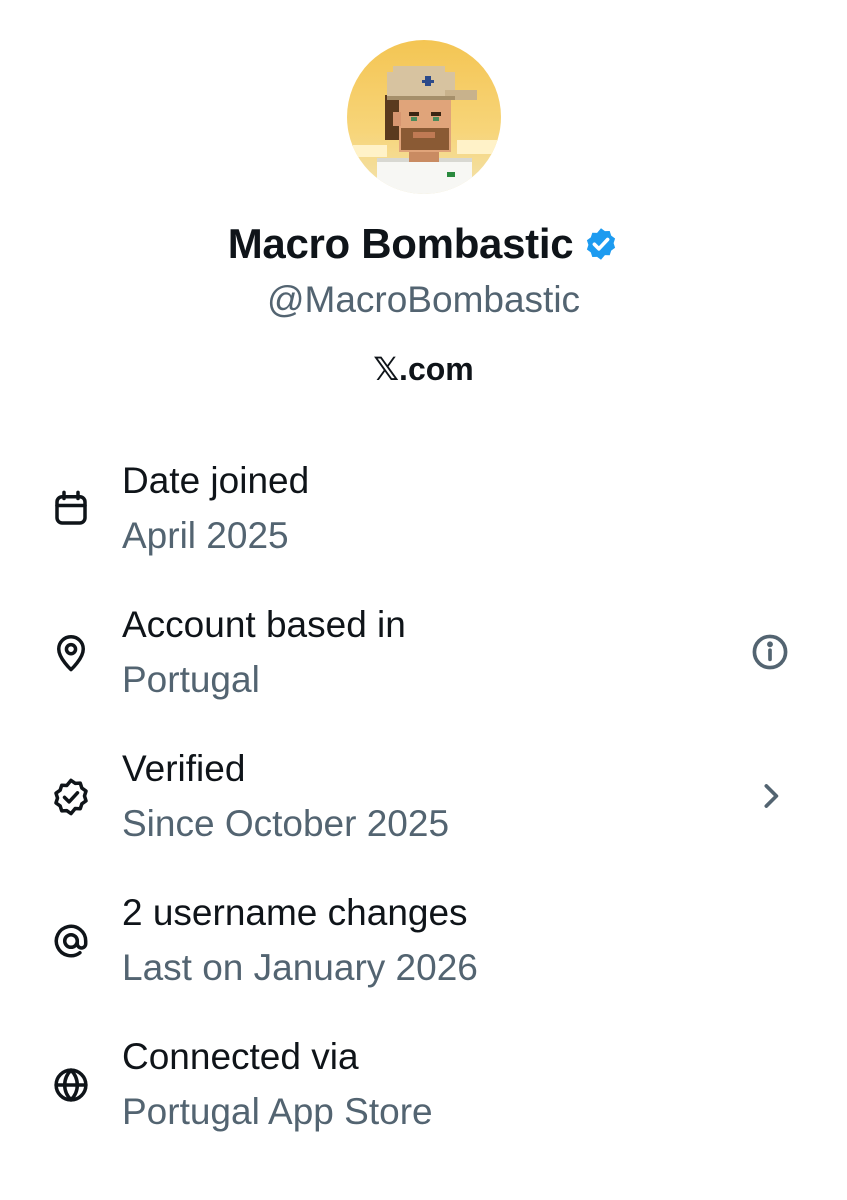 The image size is (847, 1200). Describe the element at coordinates (71, 1085) in the screenshot. I see `globe-icon` at that location.